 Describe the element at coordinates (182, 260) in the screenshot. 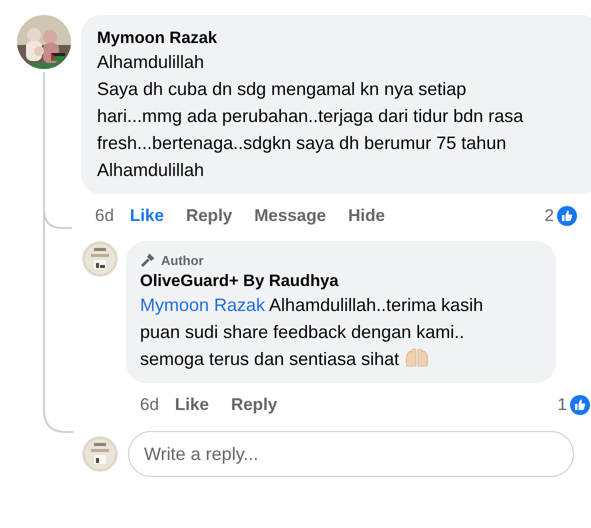

I see `author-label: Author` at that location.